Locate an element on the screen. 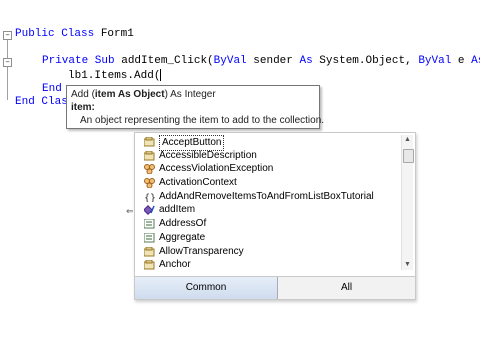 The height and width of the screenshot is (360, 480). signature-suffix: ) As Integer is located at coordinates (190, 94).